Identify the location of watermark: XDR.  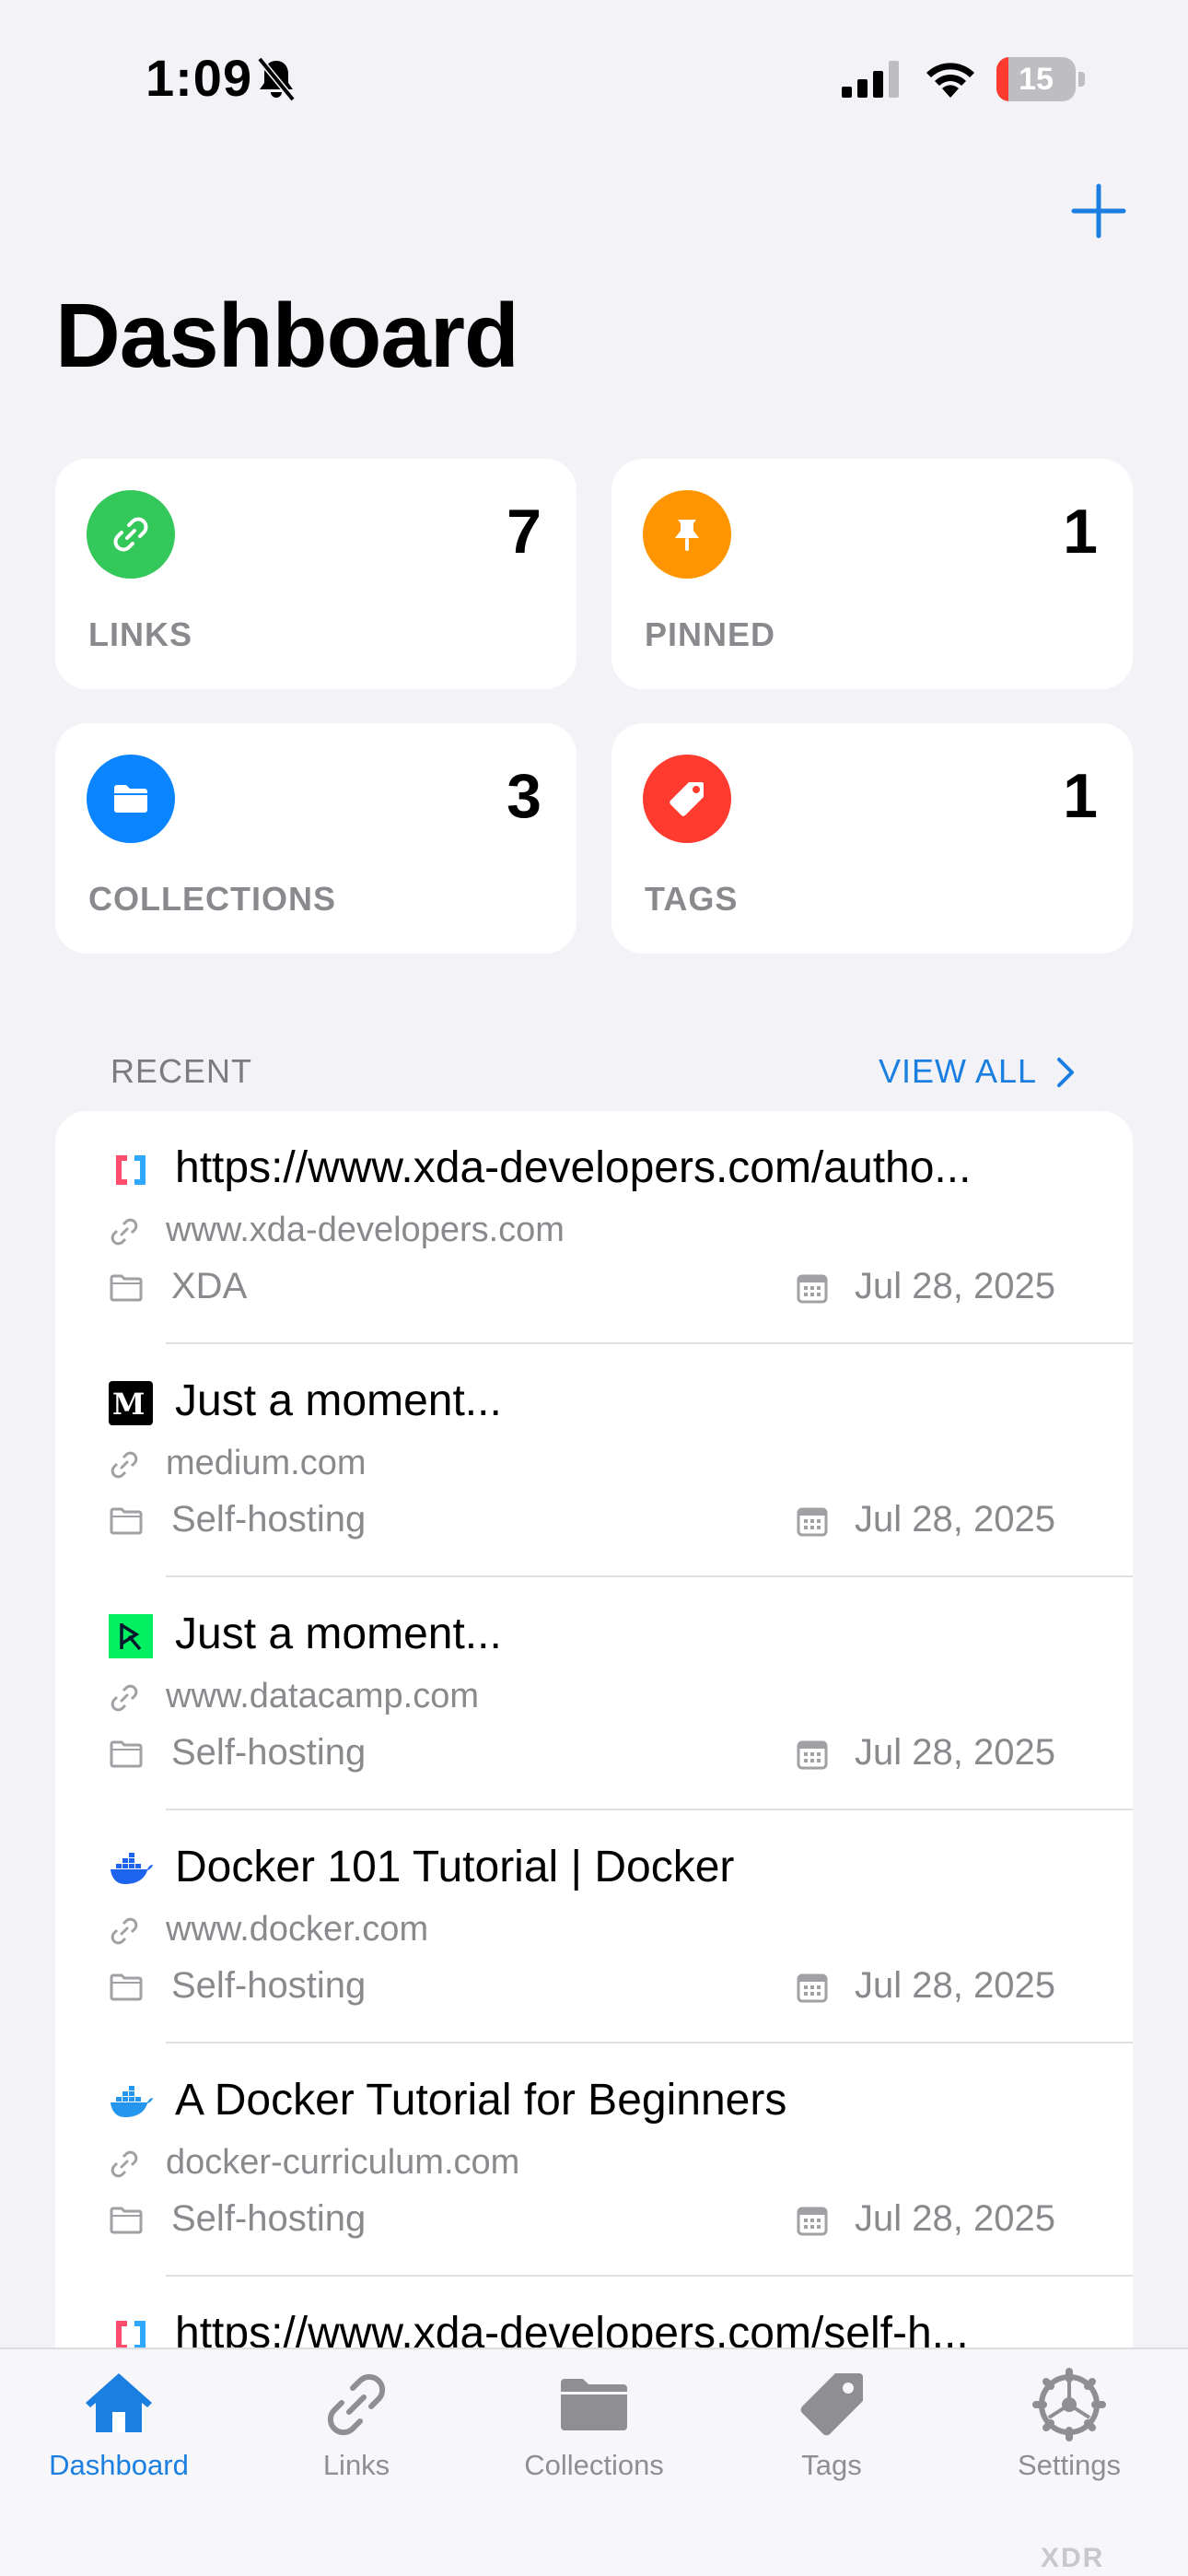
(1073, 2558).